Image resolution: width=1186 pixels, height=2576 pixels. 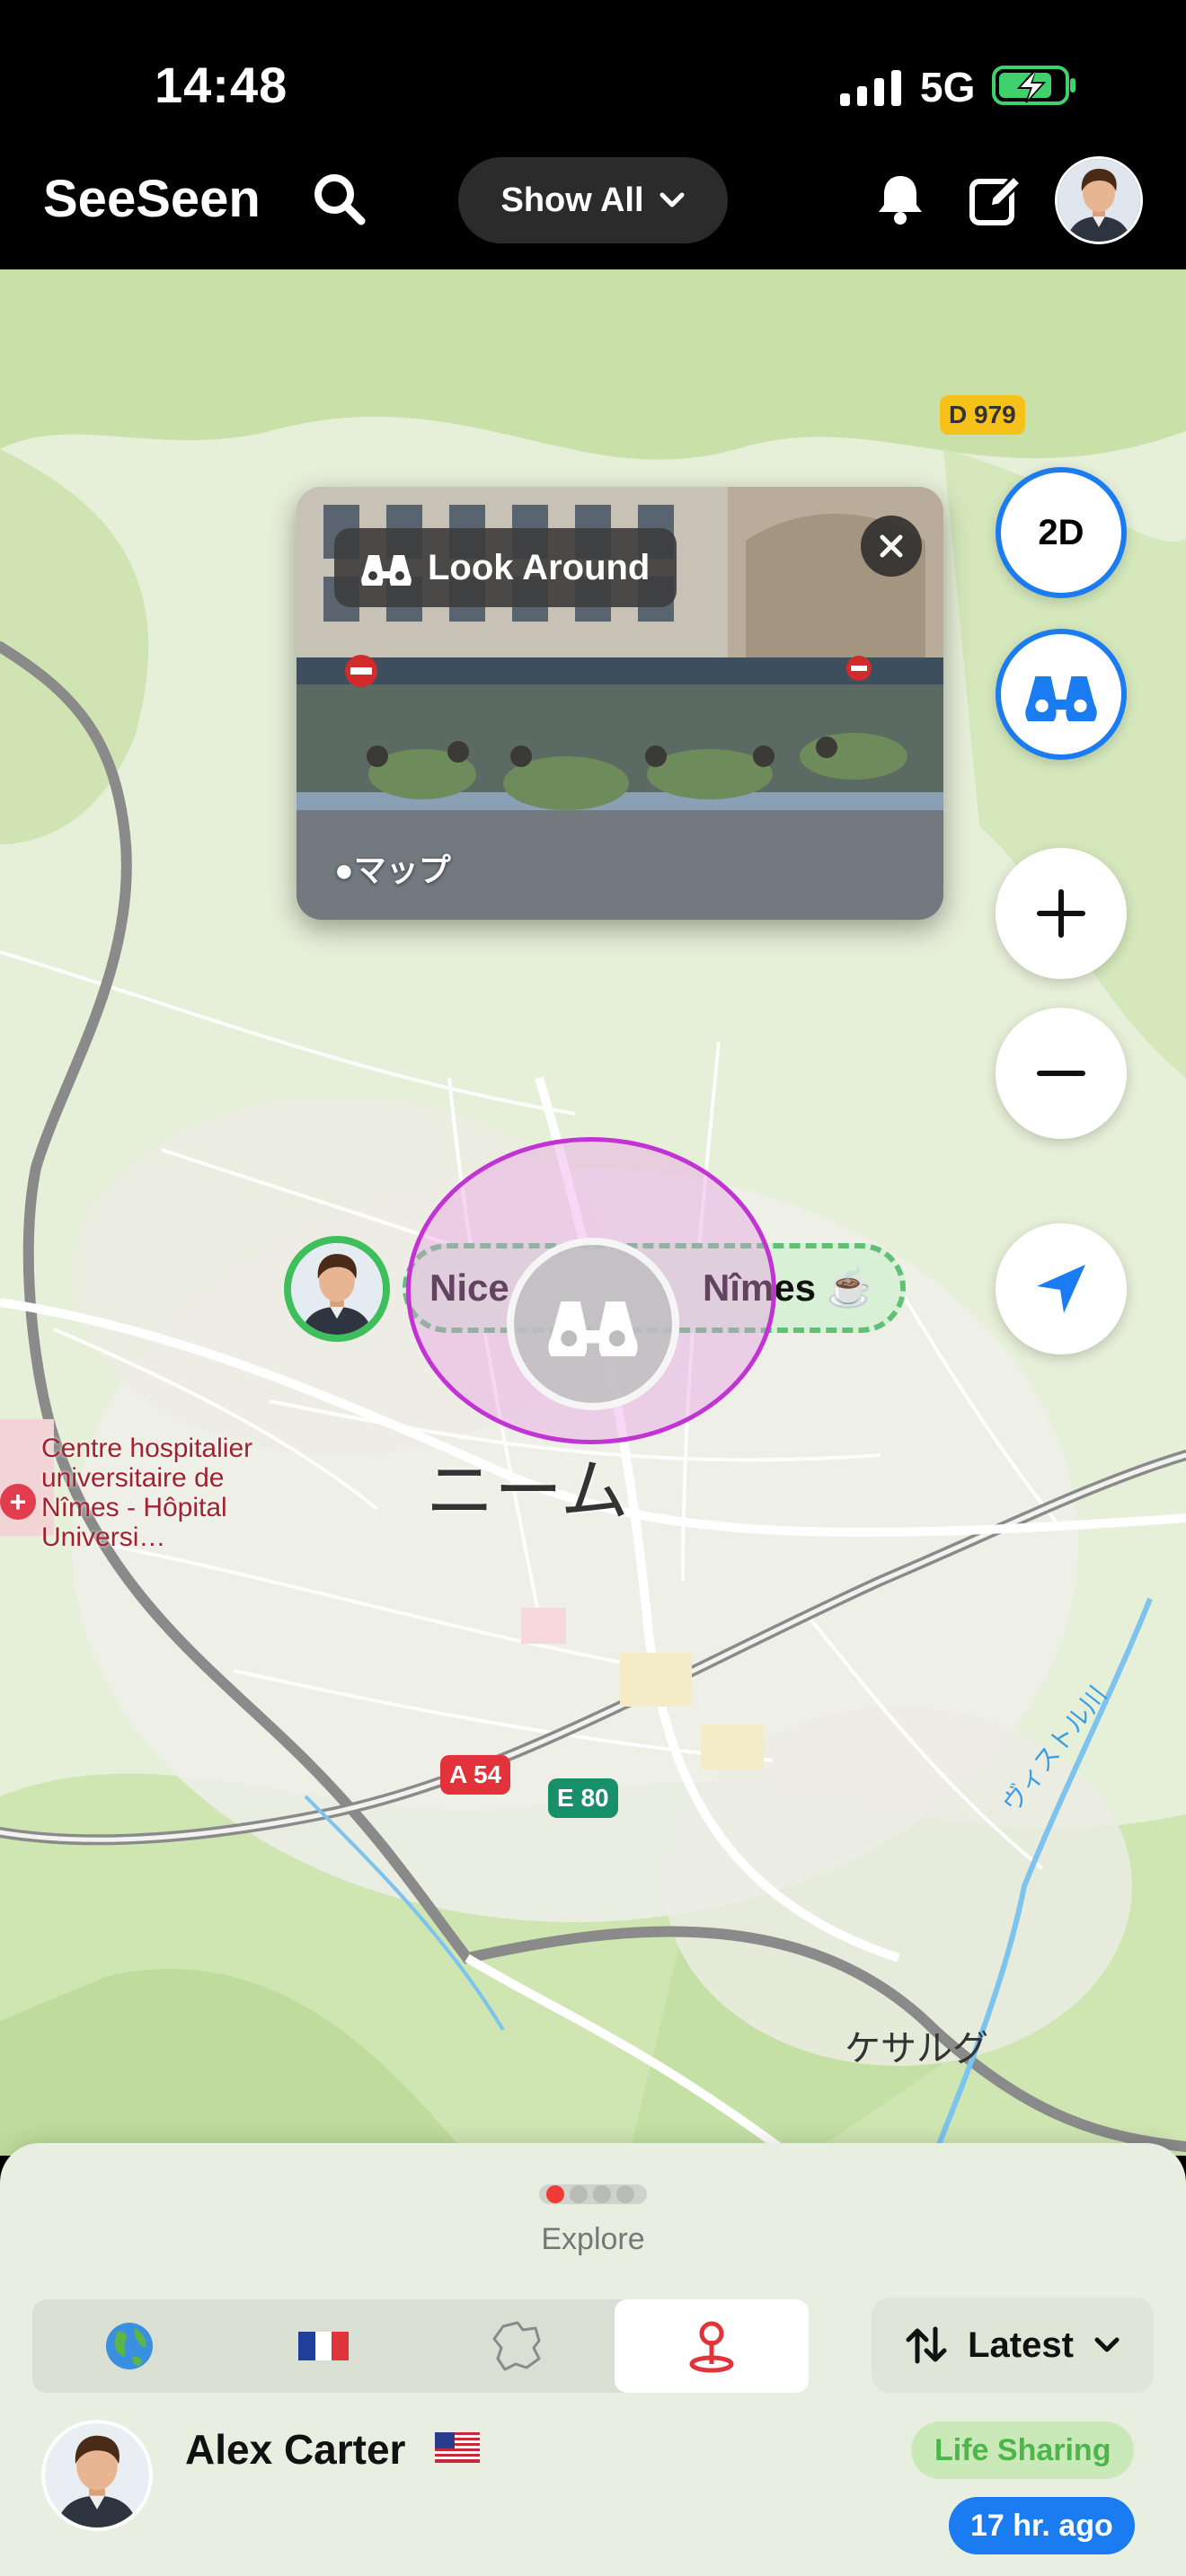 I want to click on apple-logo-icon: ●, so click(x=344, y=869).